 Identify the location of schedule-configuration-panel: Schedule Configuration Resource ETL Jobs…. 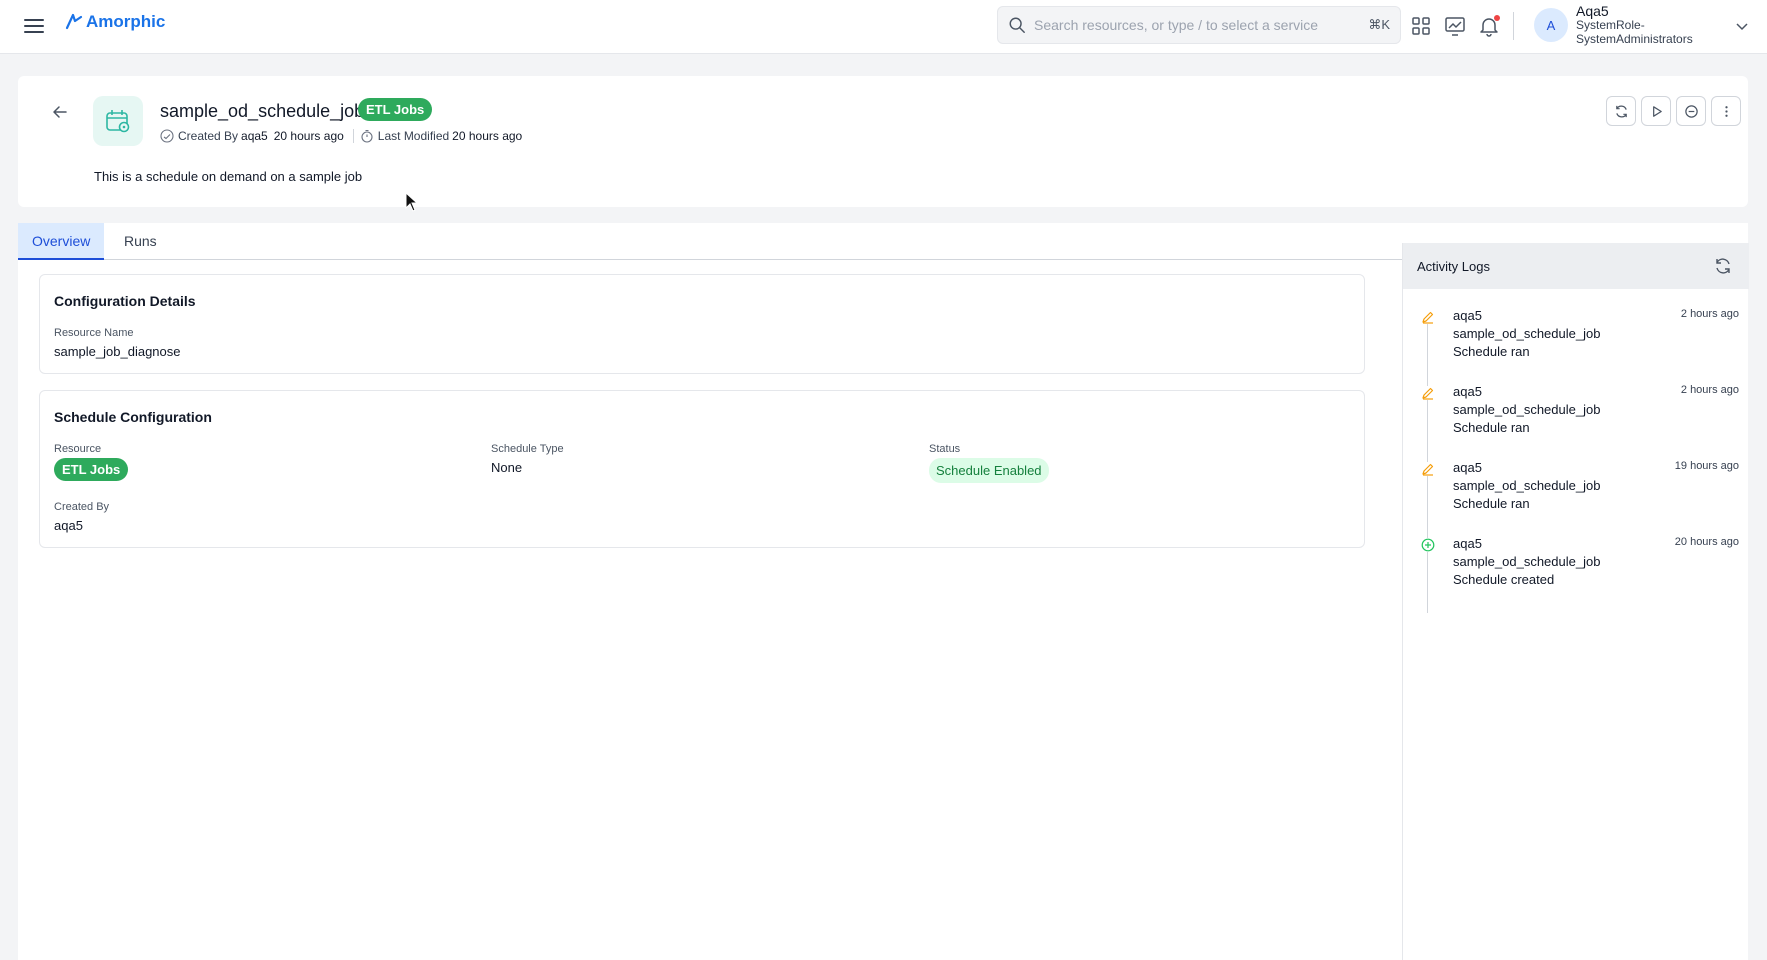
(702, 469).